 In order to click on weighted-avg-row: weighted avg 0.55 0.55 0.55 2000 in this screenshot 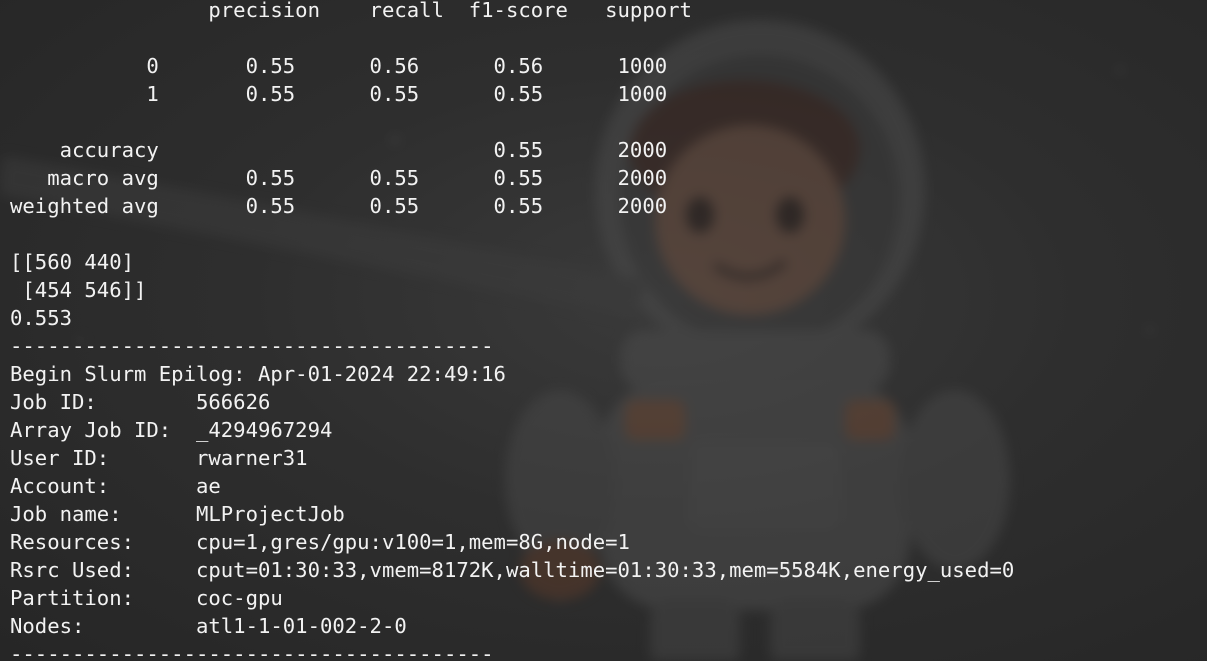, I will do `click(339, 206)`.